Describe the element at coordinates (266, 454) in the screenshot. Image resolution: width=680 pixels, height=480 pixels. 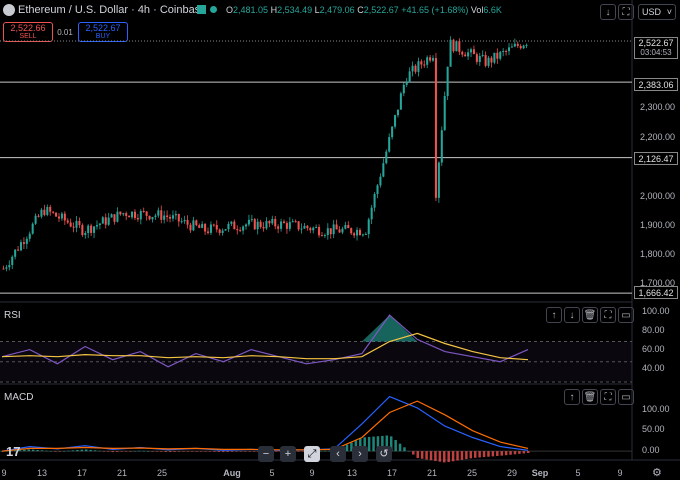
I see `zoom-out-button: −` at that location.